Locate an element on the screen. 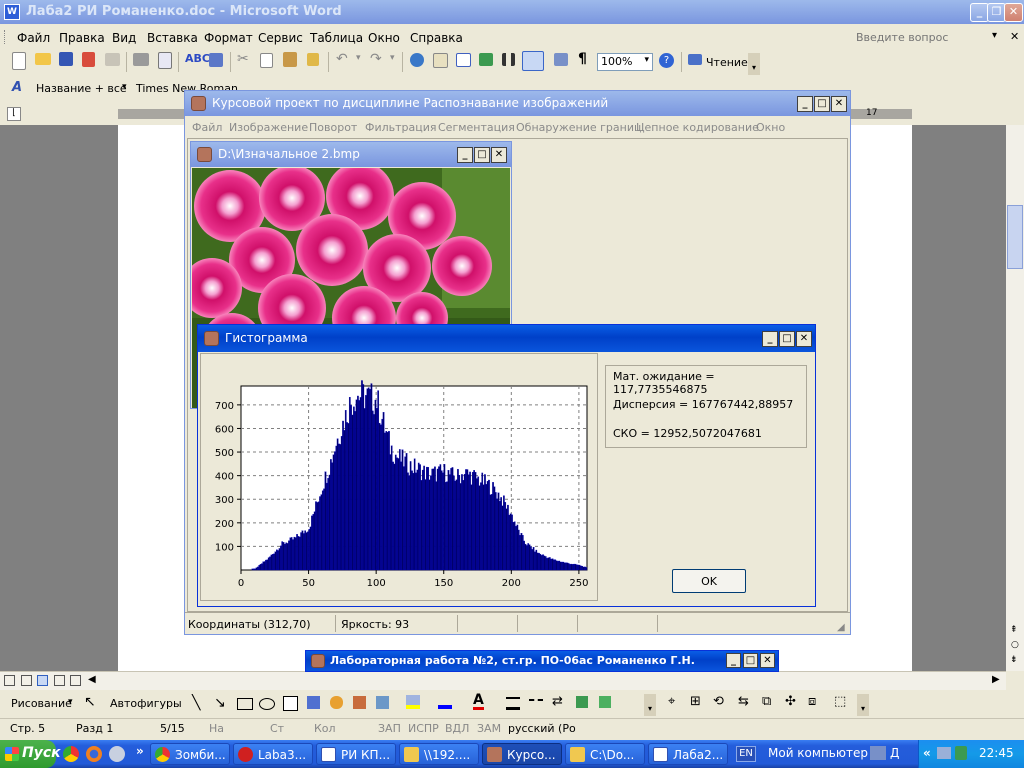  style-dropdown-icon: ▾ is located at coordinates (124, 87).